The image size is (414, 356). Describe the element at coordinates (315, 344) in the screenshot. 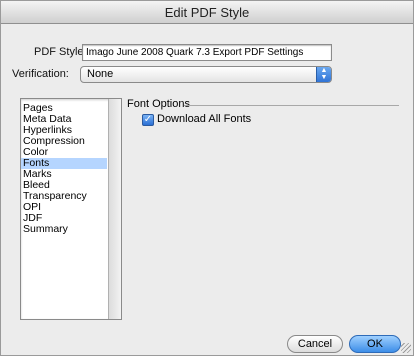

I see `cancel-button: Cancel` at that location.